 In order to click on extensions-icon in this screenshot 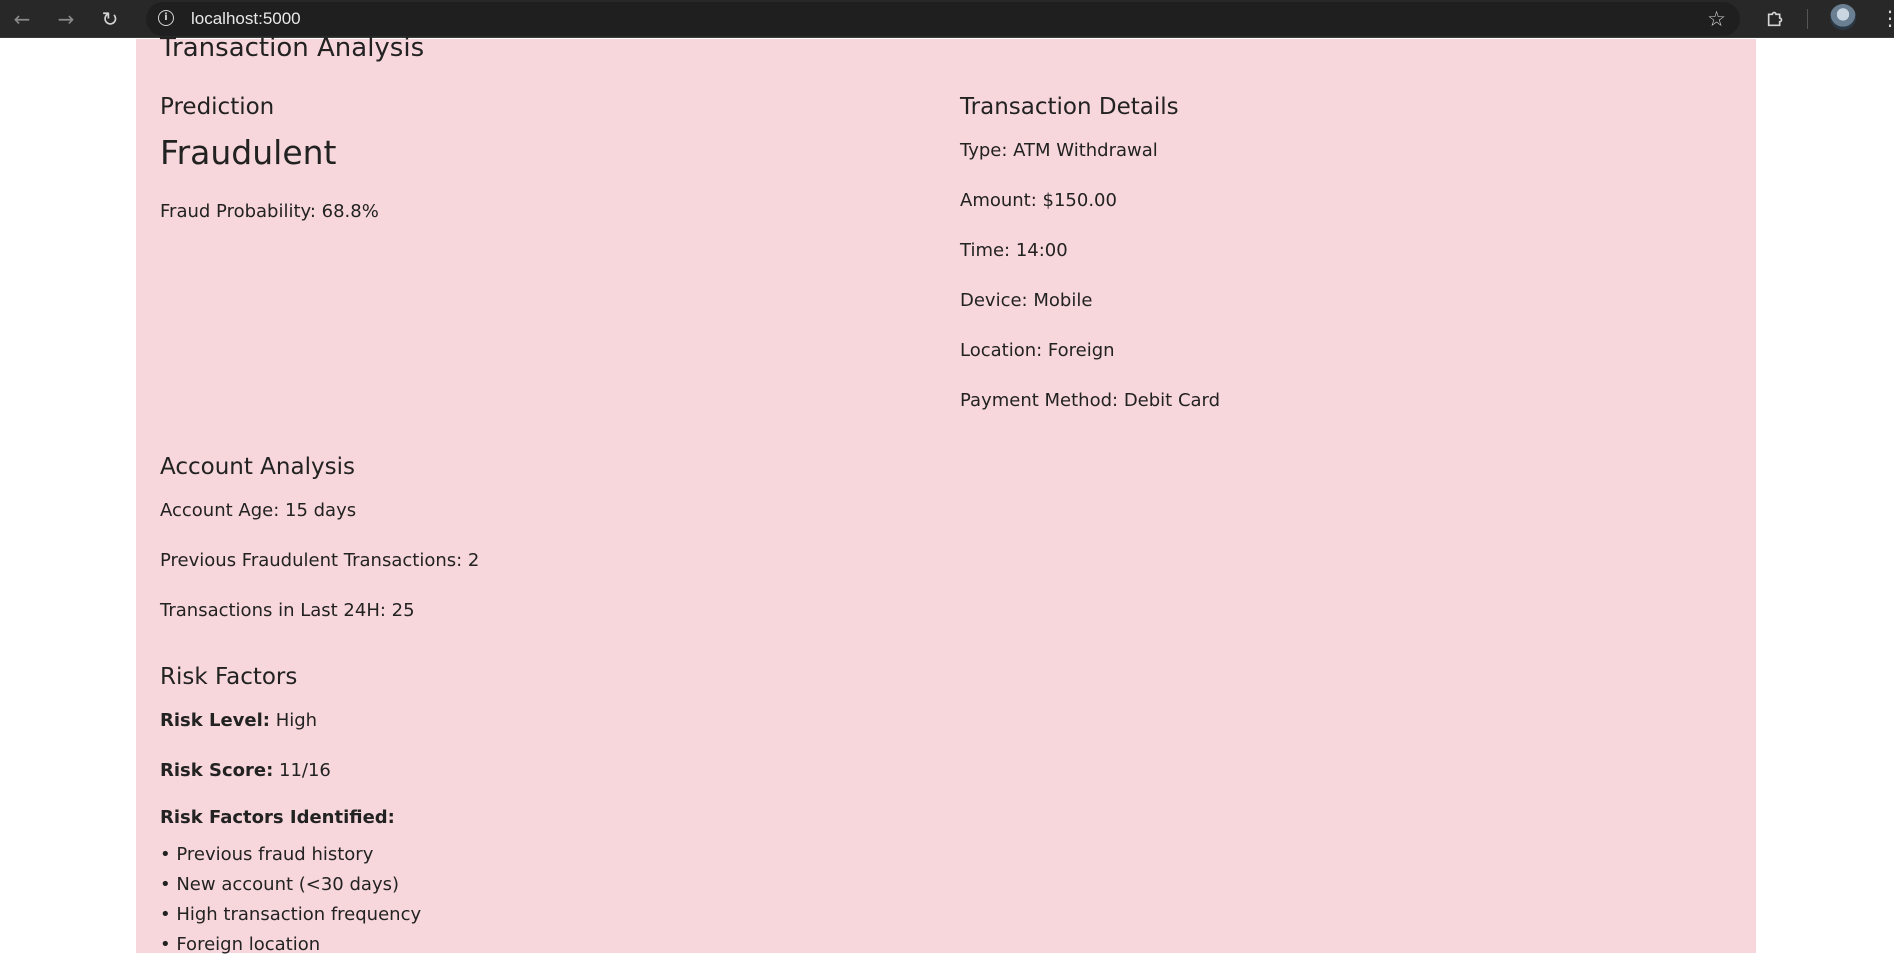, I will do `click(1776, 18)`.